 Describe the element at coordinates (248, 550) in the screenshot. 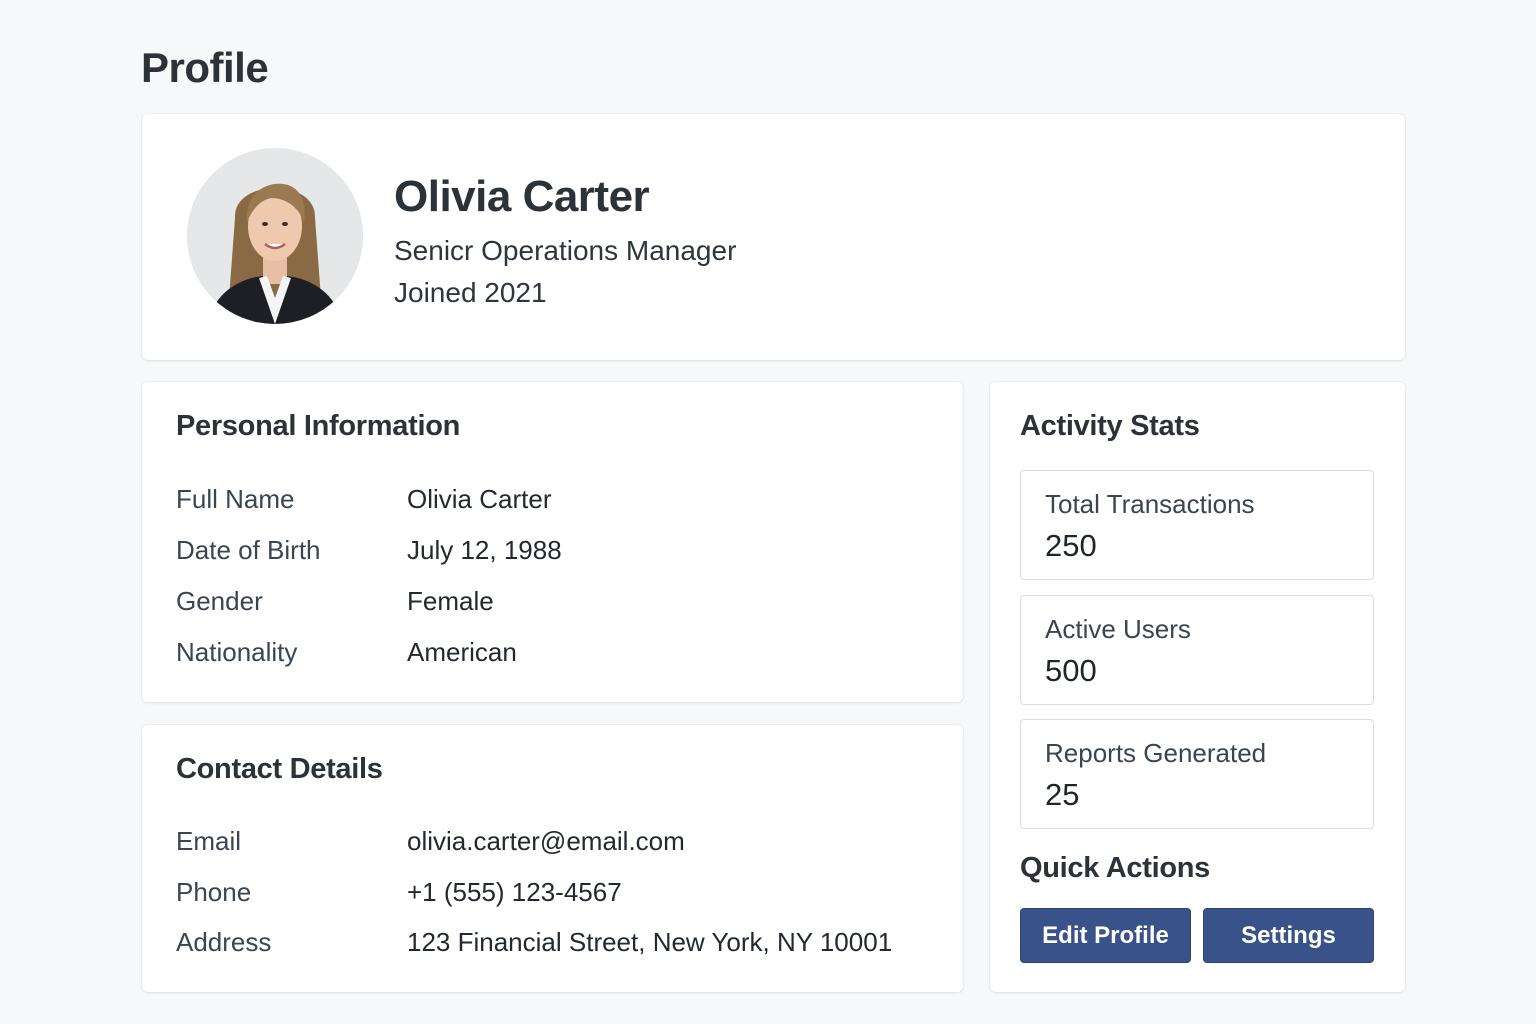

I see `info-label: Date of Birth` at that location.